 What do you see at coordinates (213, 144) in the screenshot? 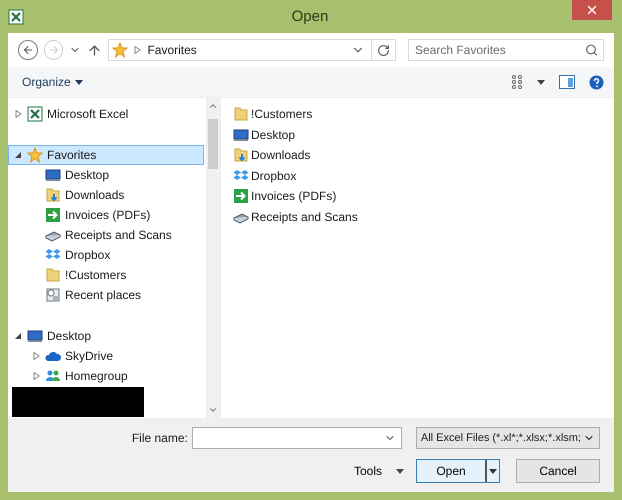
I see `scroll-thumb` at bounding box center [213, 144].